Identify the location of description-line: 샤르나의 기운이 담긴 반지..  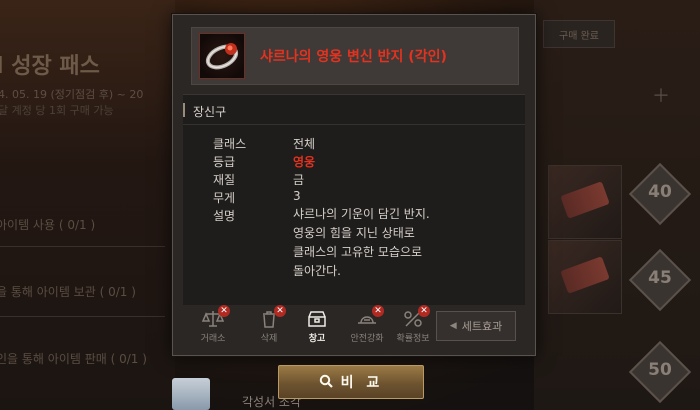
(361, 214).